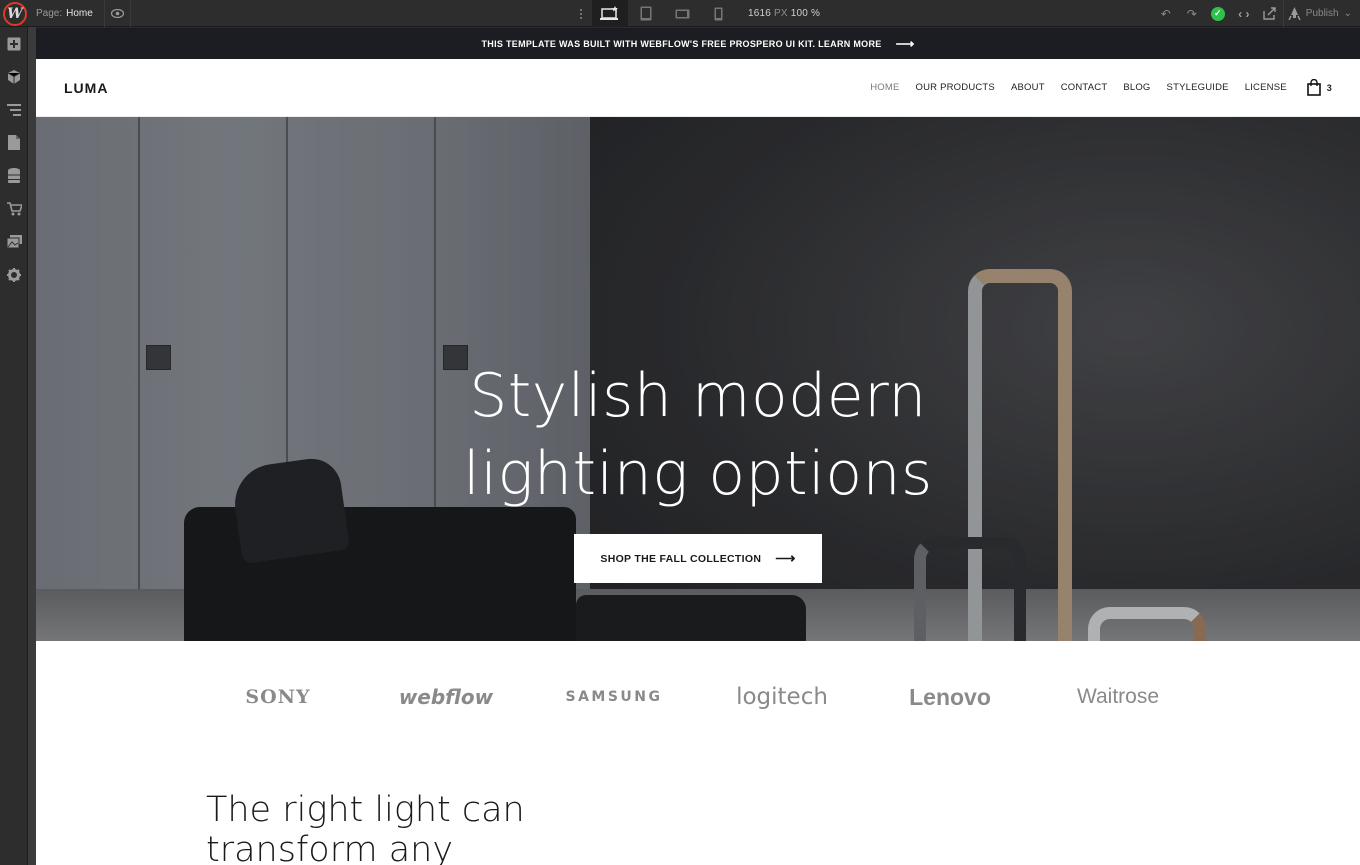  I want to click on cart-count: 3, so click(1329, 87).